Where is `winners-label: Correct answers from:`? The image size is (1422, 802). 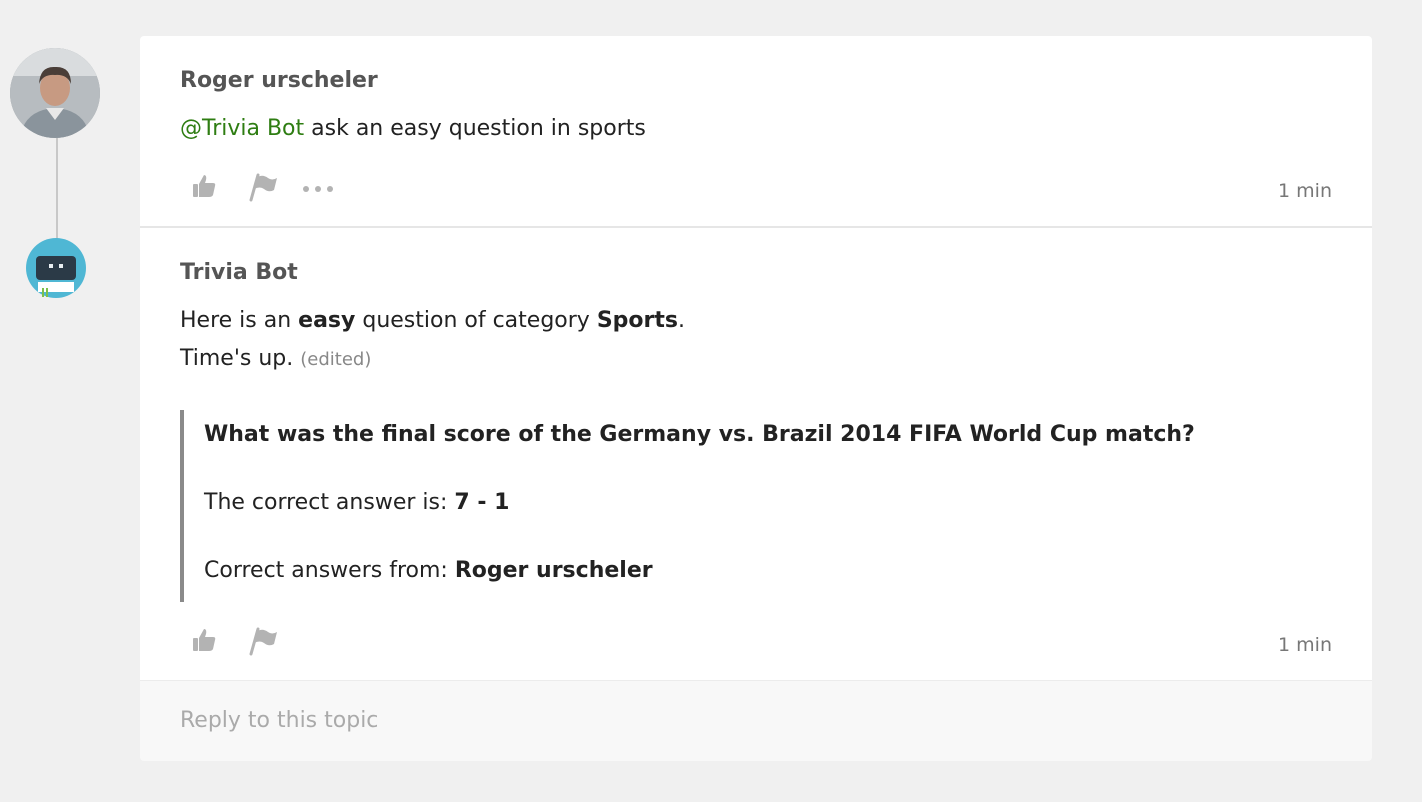
winners-label: Correct answers from: is located at coordinates (329, 570).